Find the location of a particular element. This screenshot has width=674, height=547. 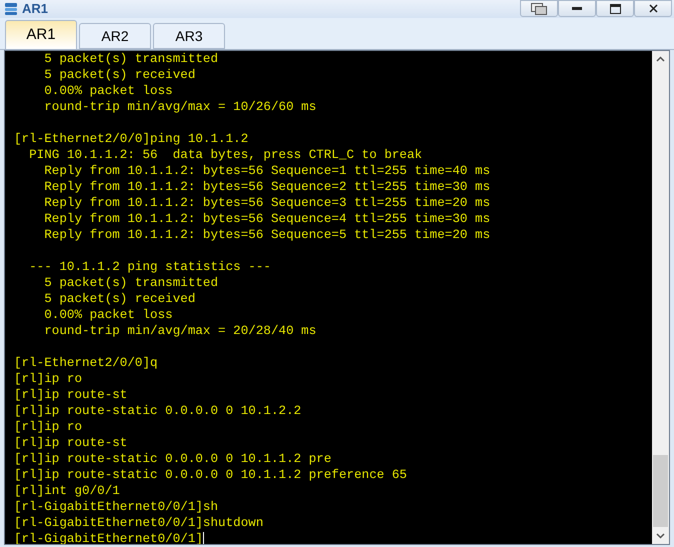

minimize-icon is located at coordinates (577, 8).